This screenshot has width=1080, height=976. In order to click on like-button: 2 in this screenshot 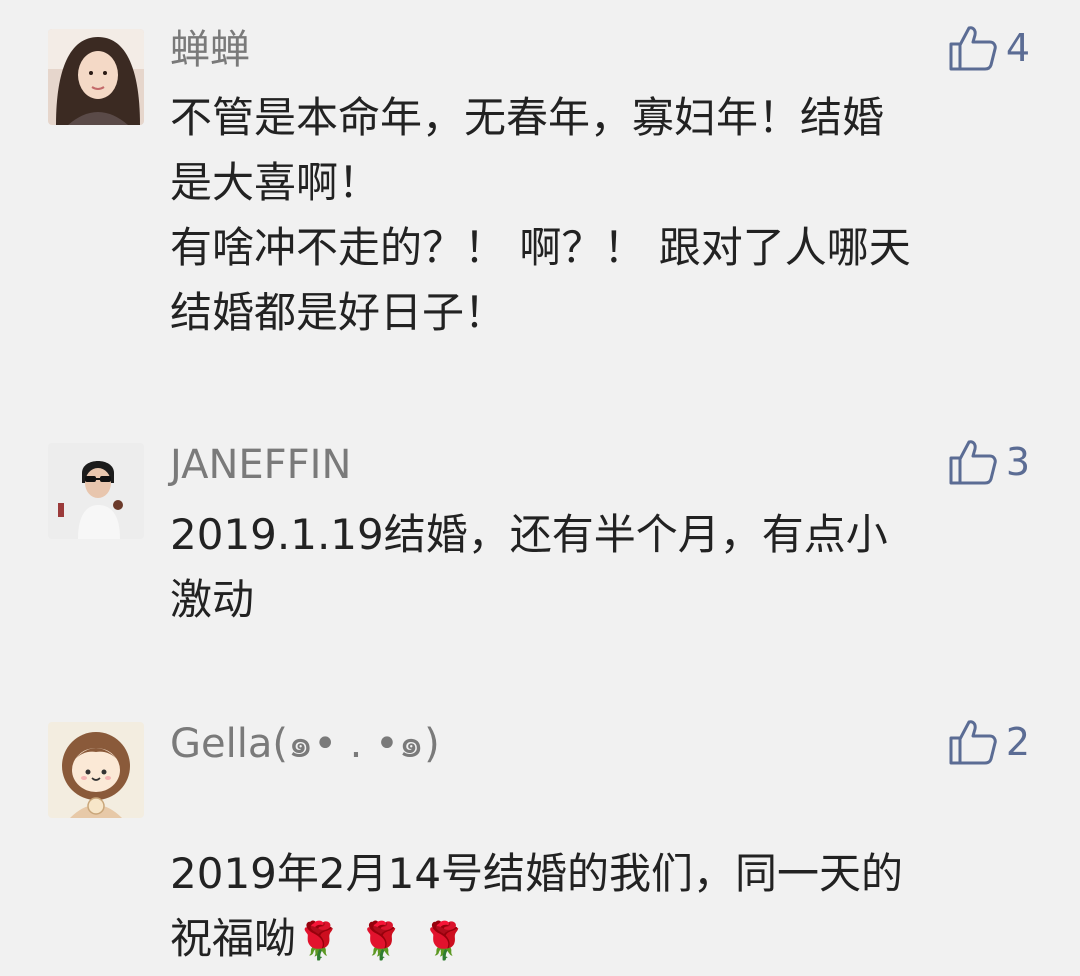, I will do `click(989, 742)`.